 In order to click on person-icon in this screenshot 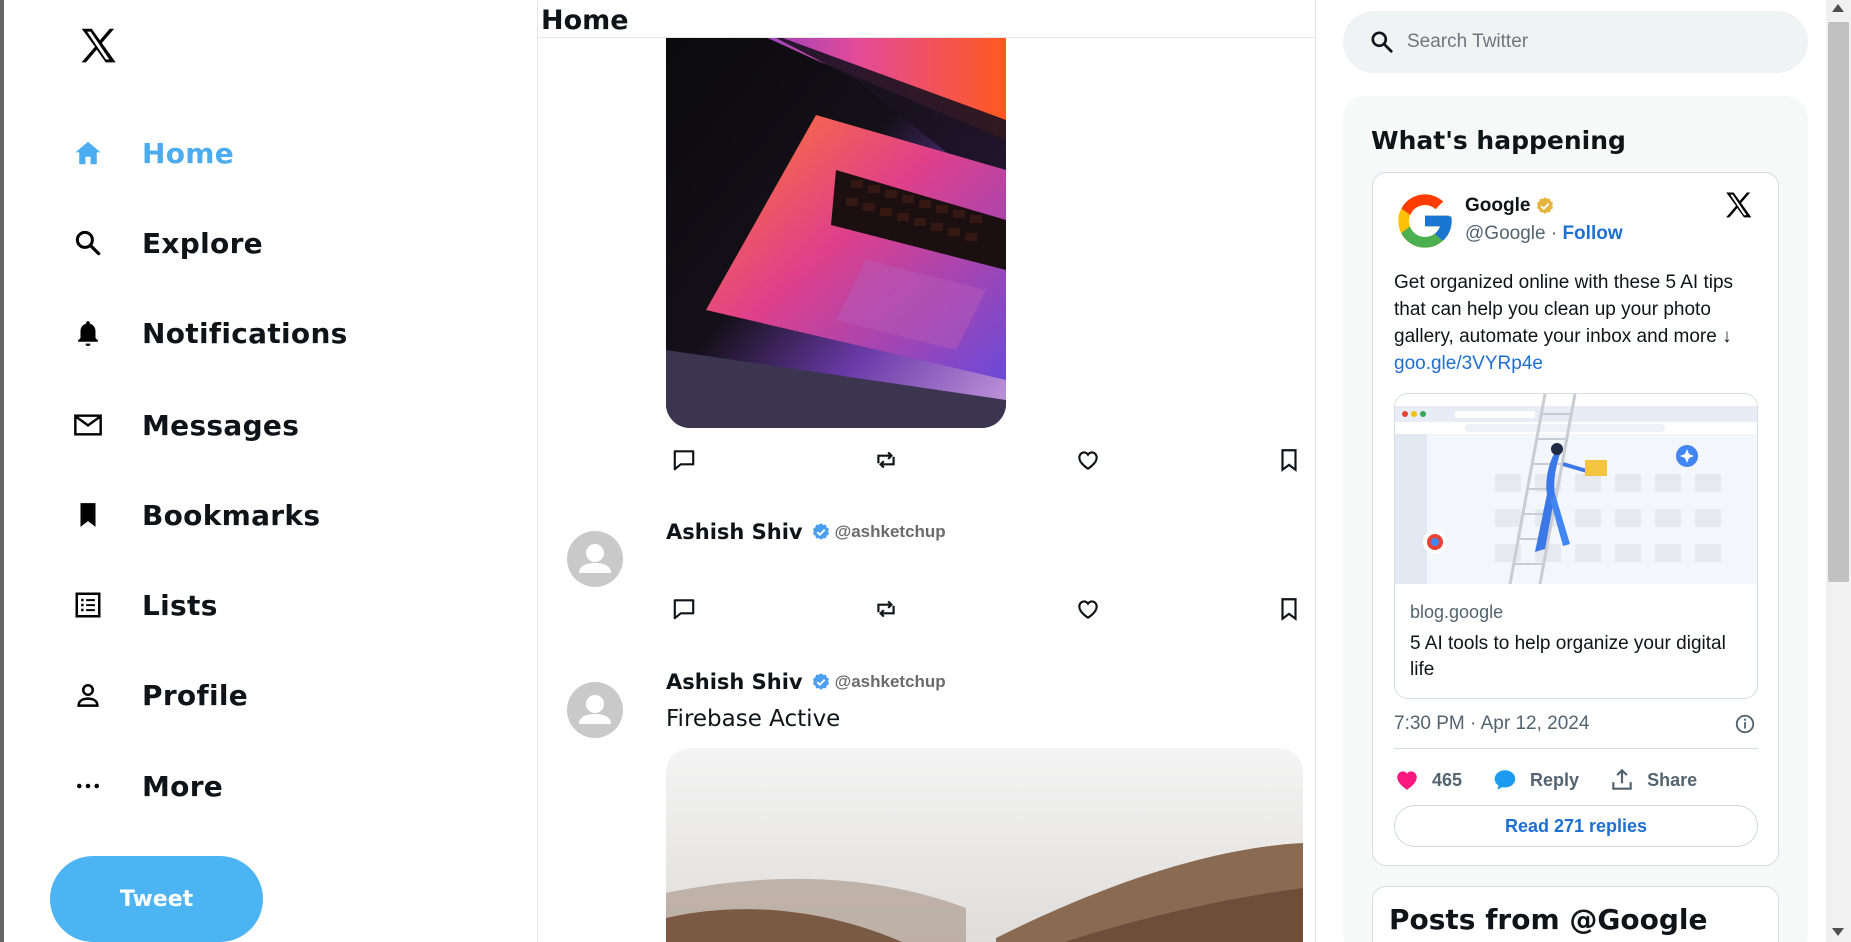, I will do `click(88, 695)`.